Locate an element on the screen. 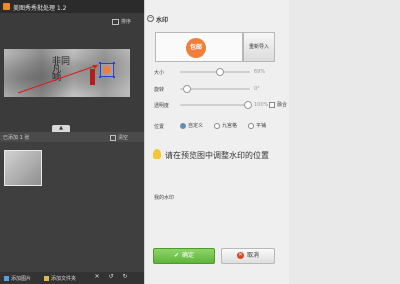  rotate-value: 0° is located at coordinates (257, 89).